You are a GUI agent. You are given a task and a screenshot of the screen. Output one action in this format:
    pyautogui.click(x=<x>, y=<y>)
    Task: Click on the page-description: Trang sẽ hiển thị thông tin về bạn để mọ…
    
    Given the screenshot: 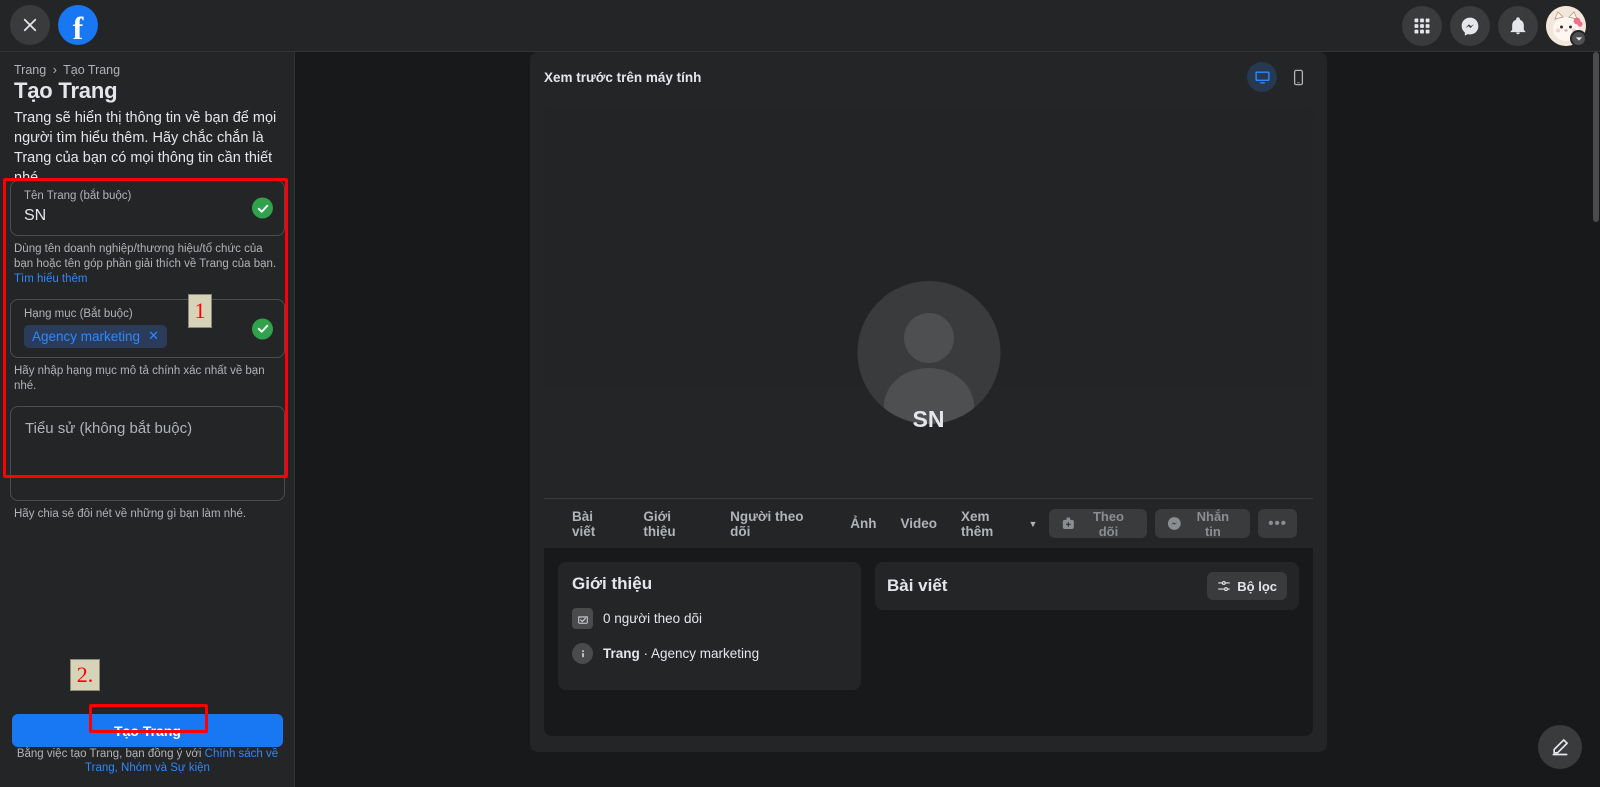 What is the action you would take?
    pyautogui.click(x=145, y=148)
    